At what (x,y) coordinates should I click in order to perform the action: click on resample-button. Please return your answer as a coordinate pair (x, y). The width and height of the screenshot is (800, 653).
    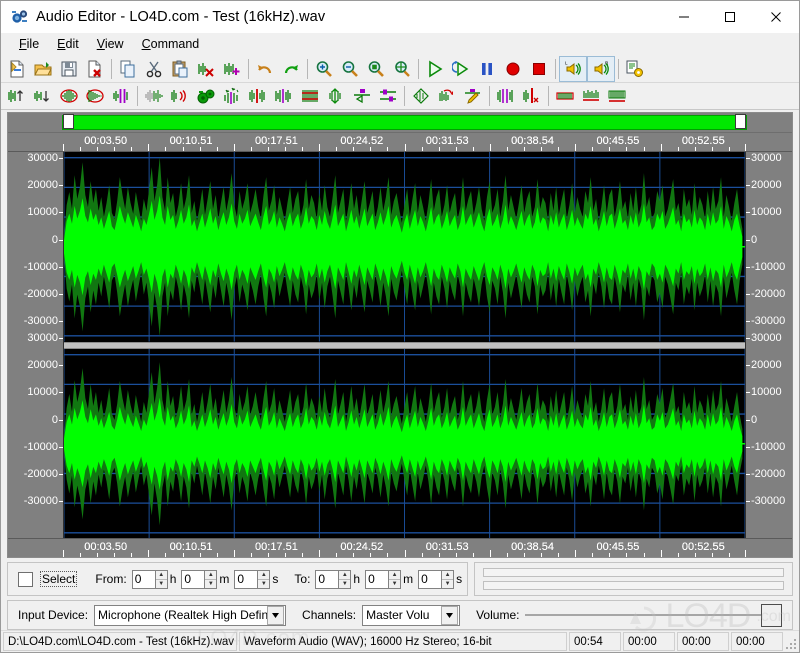
    Looking at the image, I should click on (447, 96).